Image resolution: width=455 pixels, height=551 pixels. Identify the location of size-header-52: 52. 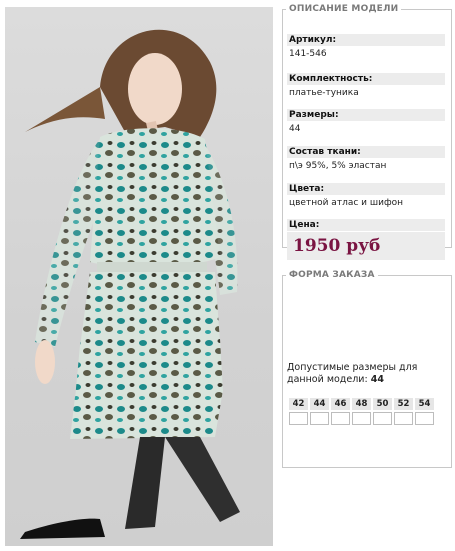
(403, 404).